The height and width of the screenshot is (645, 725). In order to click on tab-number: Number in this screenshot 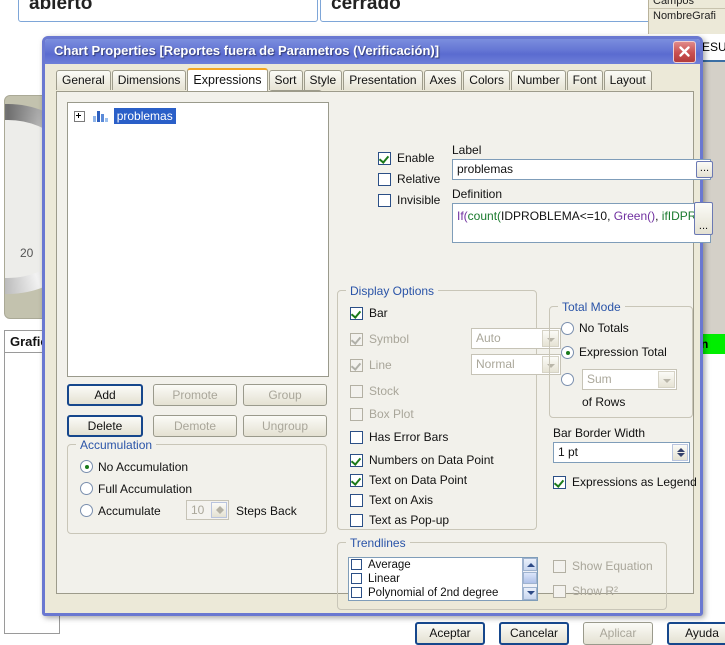, I will do `click(538, 80)`.